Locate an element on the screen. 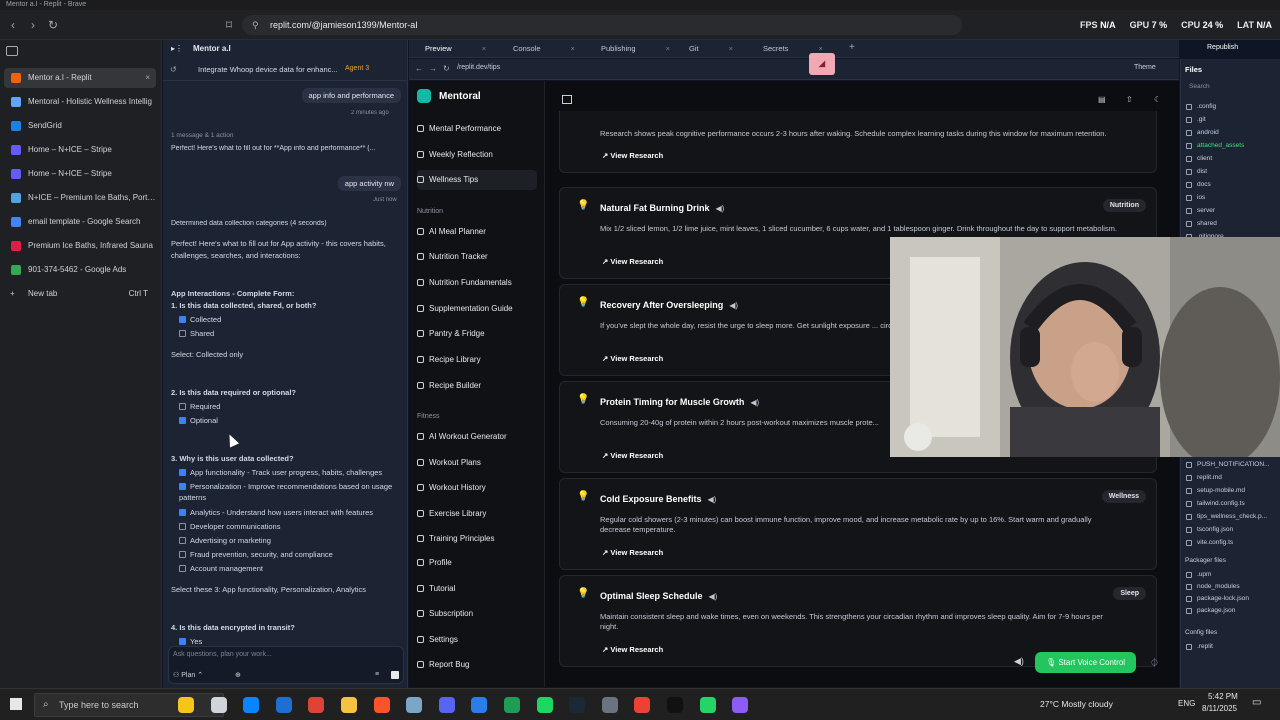 This screenshot has width=1280, height=720. plan-toggle: ⚇ Plan ⌃ is located at coordinates (188, 675).